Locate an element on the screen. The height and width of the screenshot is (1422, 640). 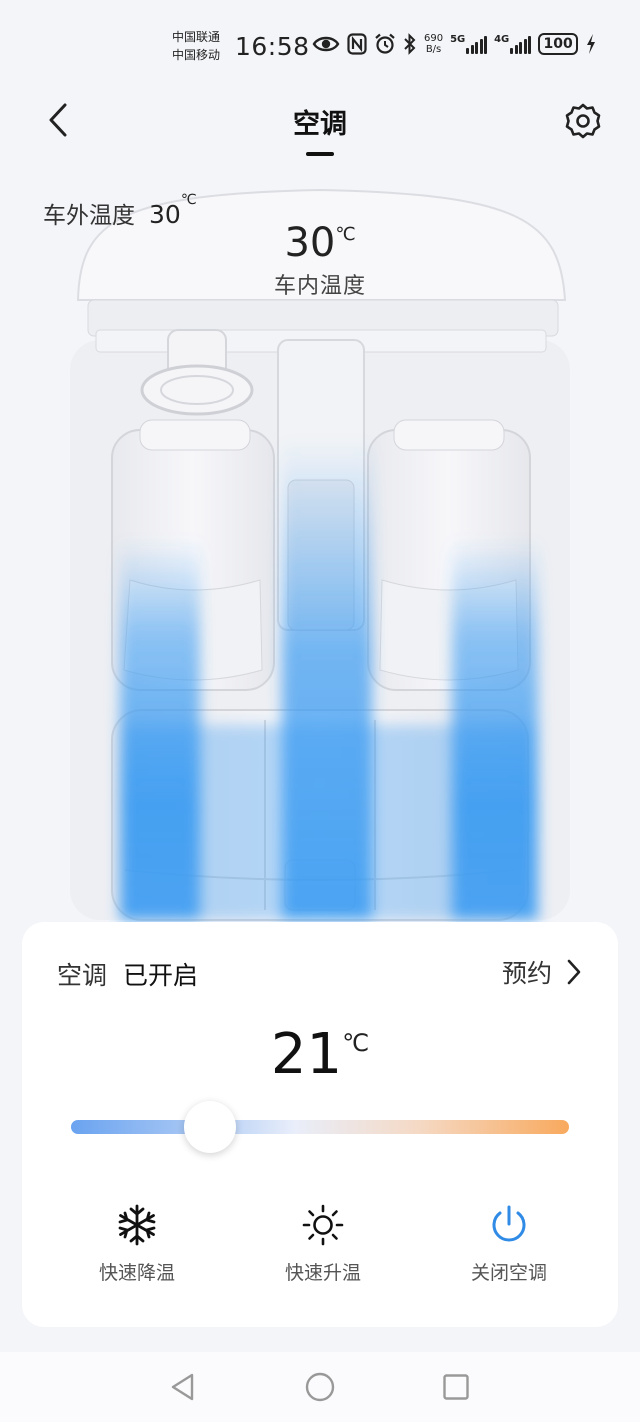
carrier-2: 中国移动 is located at coordinates (196, 55).